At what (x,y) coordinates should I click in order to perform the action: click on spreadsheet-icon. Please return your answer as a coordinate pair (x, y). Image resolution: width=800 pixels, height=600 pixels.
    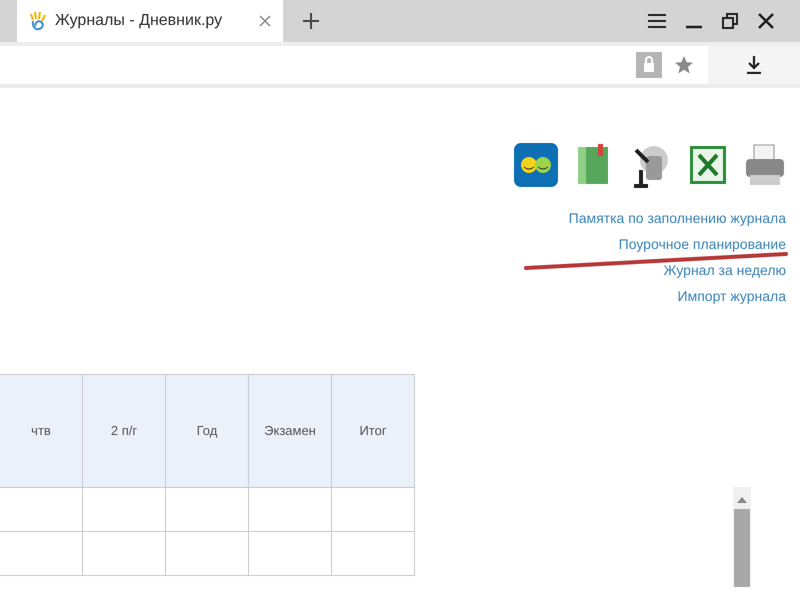
    Looking at the image, I should click on (708, 165).